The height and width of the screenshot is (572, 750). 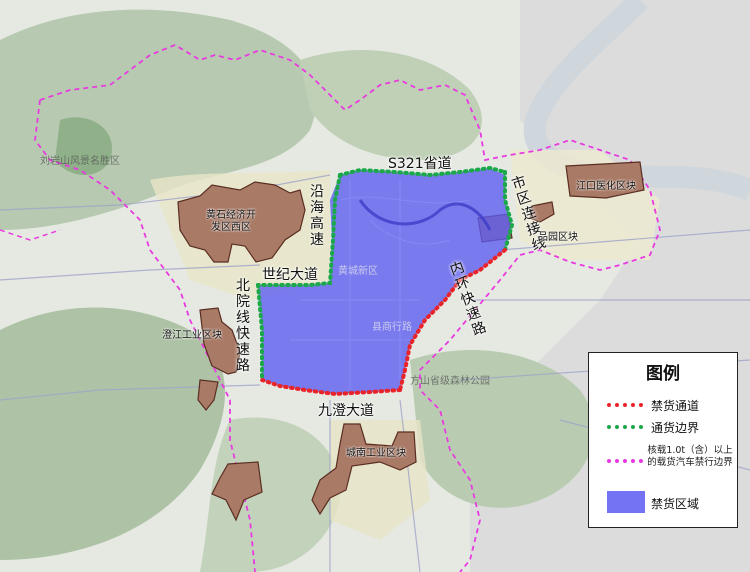 I want to click on legend-swatch-area, so click(x=626, y=502).